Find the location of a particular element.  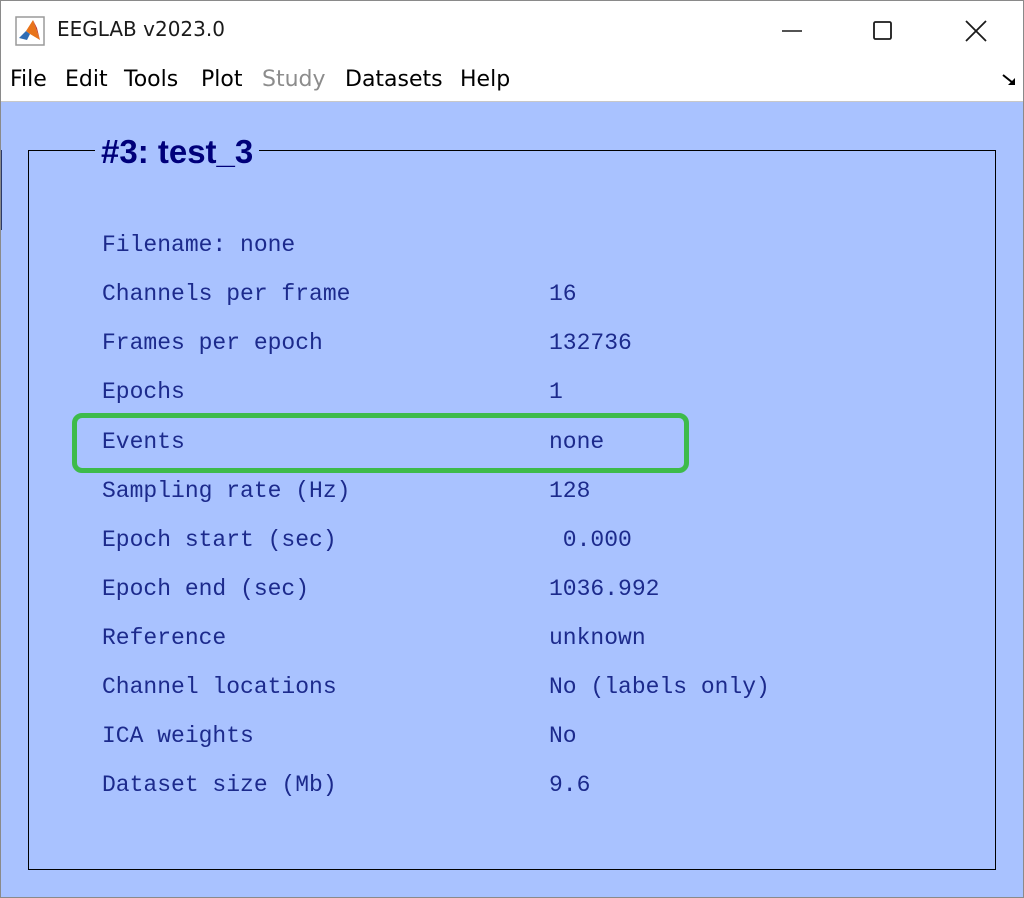

info-row: Dataset size (Mb) 9.6 is located at coordinates (512, 787).